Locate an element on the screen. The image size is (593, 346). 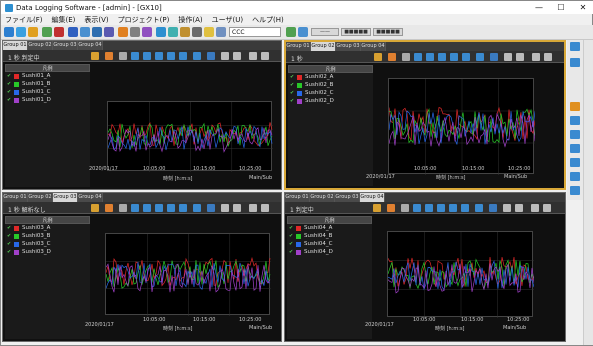
menu-help: ヘルプ(H) is located at coordinates (268, 20).